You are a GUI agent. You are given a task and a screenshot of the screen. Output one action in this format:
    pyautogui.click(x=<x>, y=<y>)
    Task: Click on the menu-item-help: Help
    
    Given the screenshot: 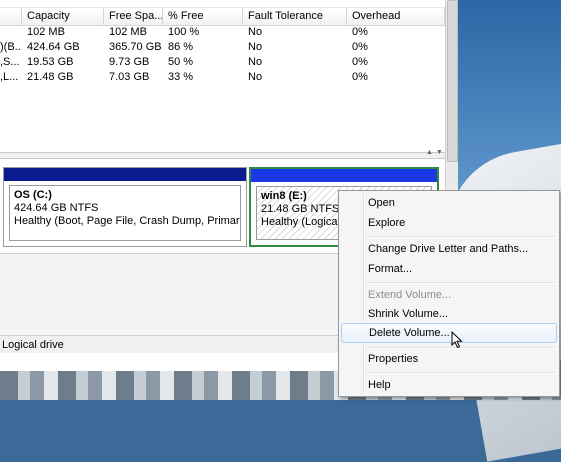 What is the action you would take?
    pyautogui.click(x=449, y=385)
    